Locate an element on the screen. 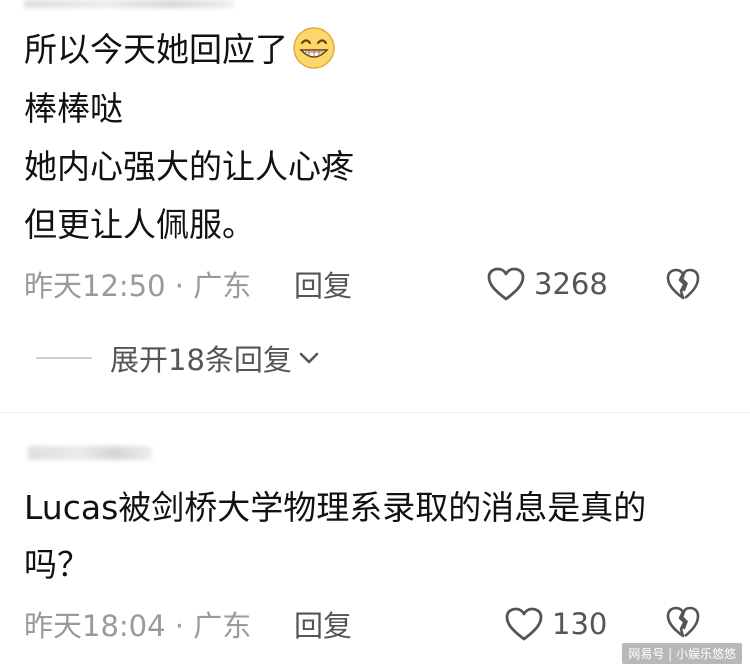 Image resolution: width=750 pixels, height=668 pixels. expand-replies-button: 展开18条回复 is located at coordinates (178, 358).